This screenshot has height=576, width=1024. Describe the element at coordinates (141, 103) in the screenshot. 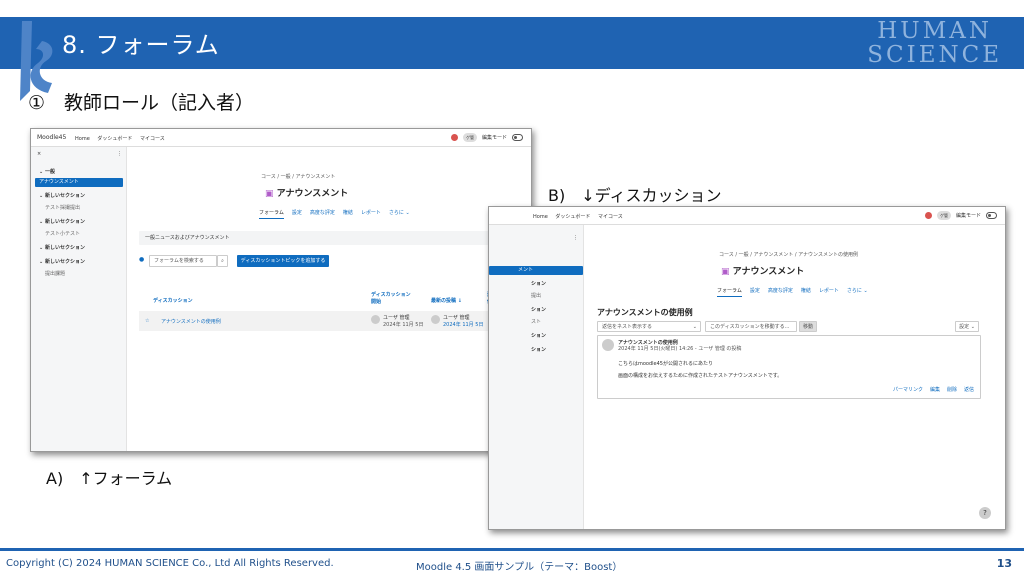

I see `slide-subtitle: ① 教師ロール（記入者）` at that location.